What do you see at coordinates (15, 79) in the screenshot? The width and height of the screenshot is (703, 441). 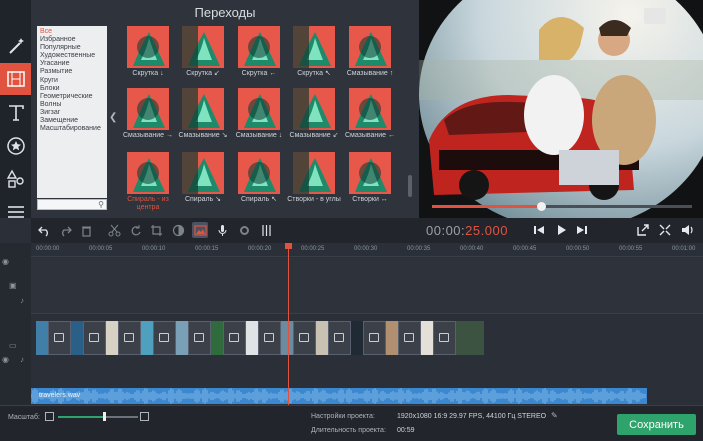 I see `filmstrip-icon` at bounding box center [15, 79].